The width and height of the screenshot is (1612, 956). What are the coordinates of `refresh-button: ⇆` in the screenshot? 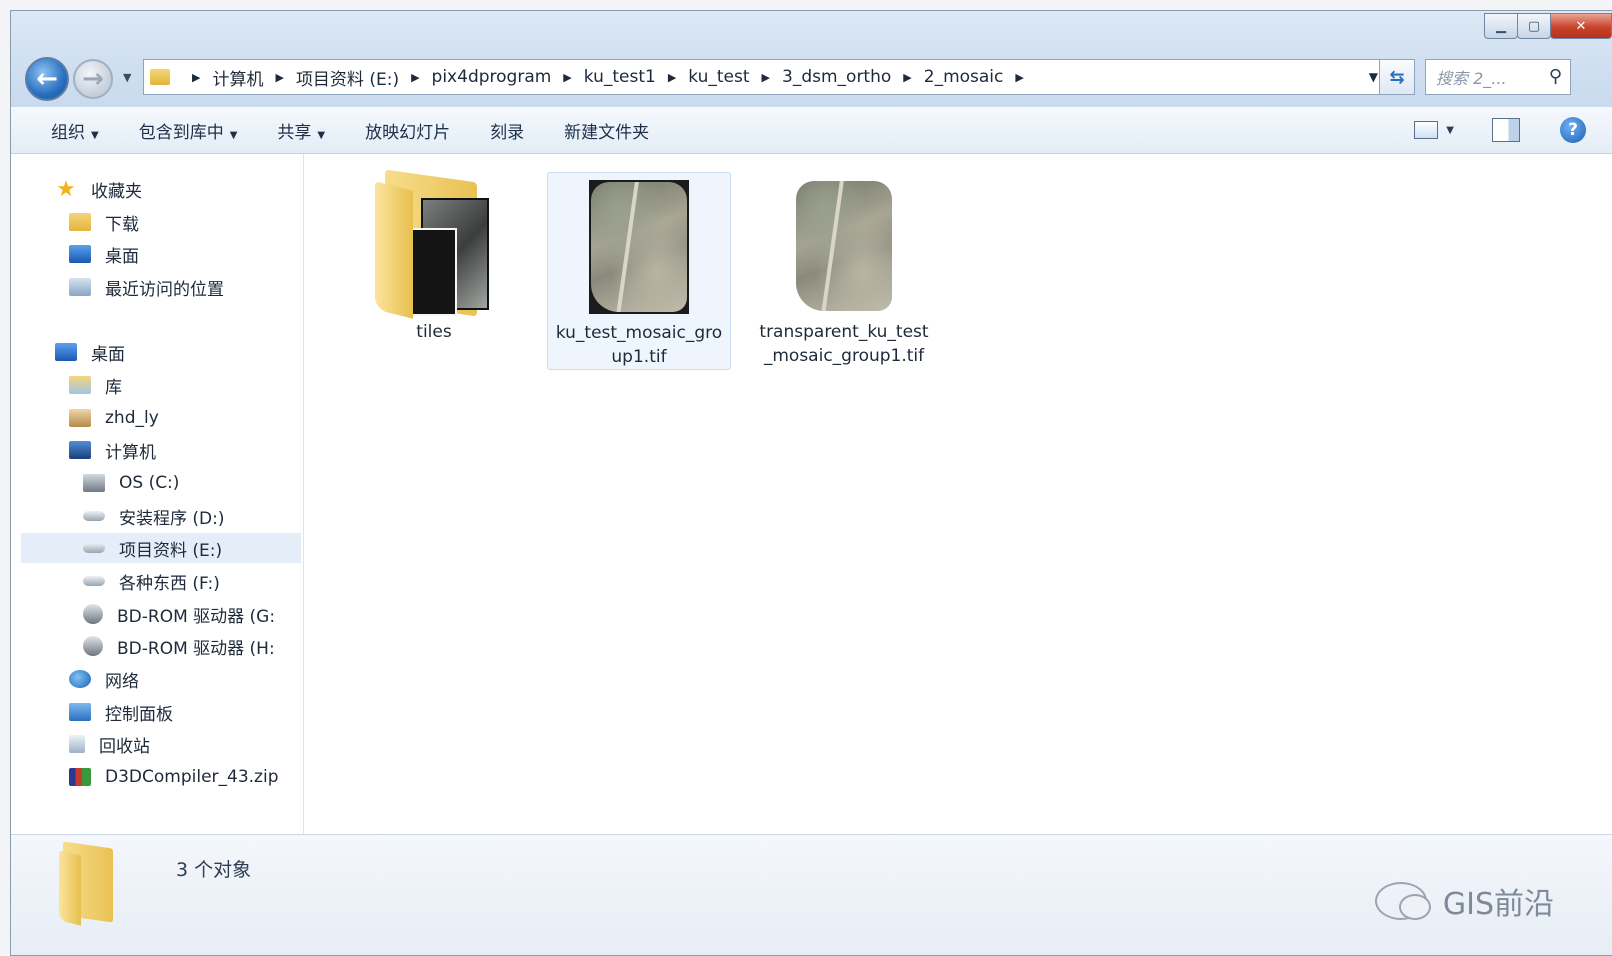 It's located at (1397, 77).